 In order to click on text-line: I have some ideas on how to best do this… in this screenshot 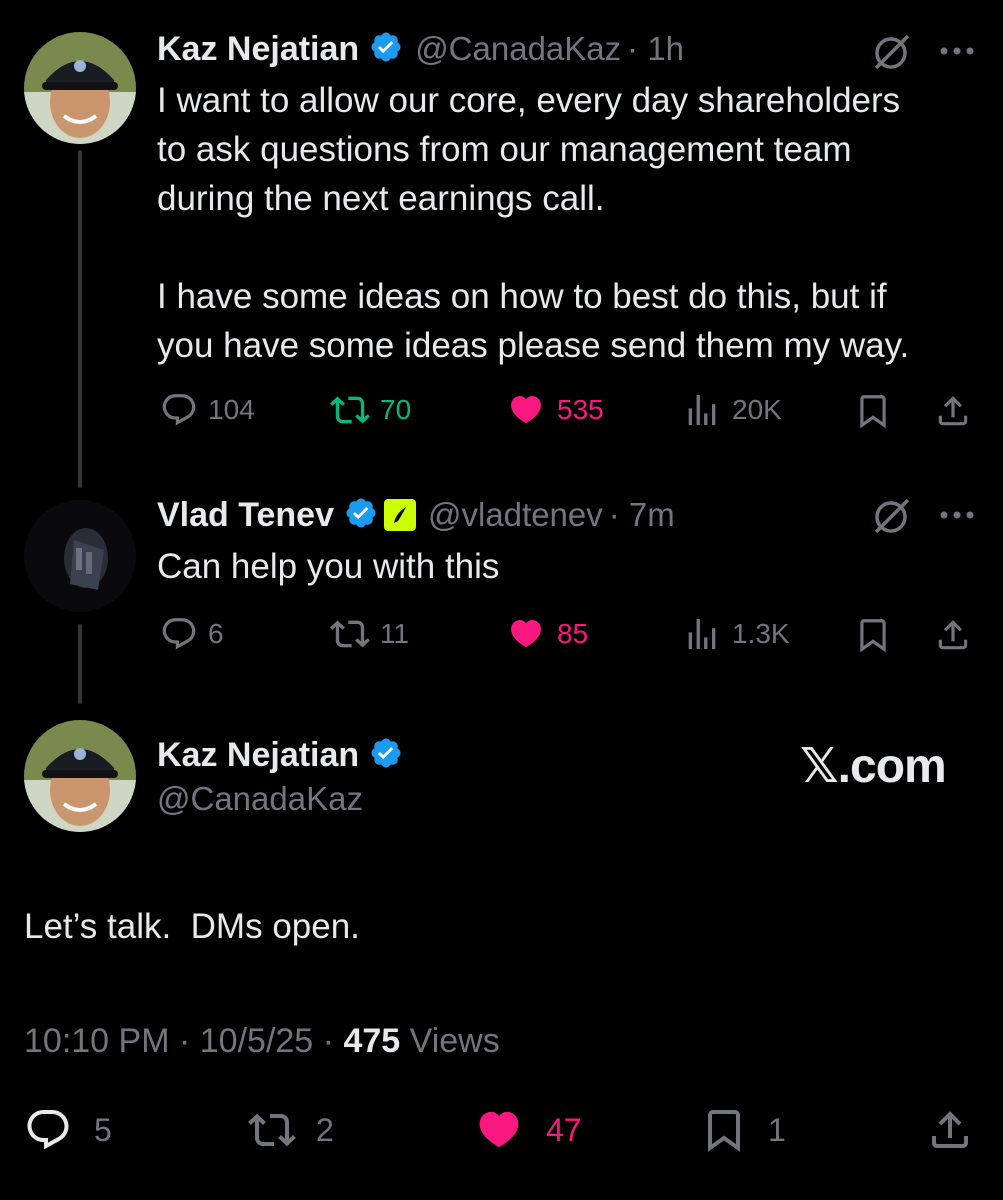, I will do `click(522, 296)`.